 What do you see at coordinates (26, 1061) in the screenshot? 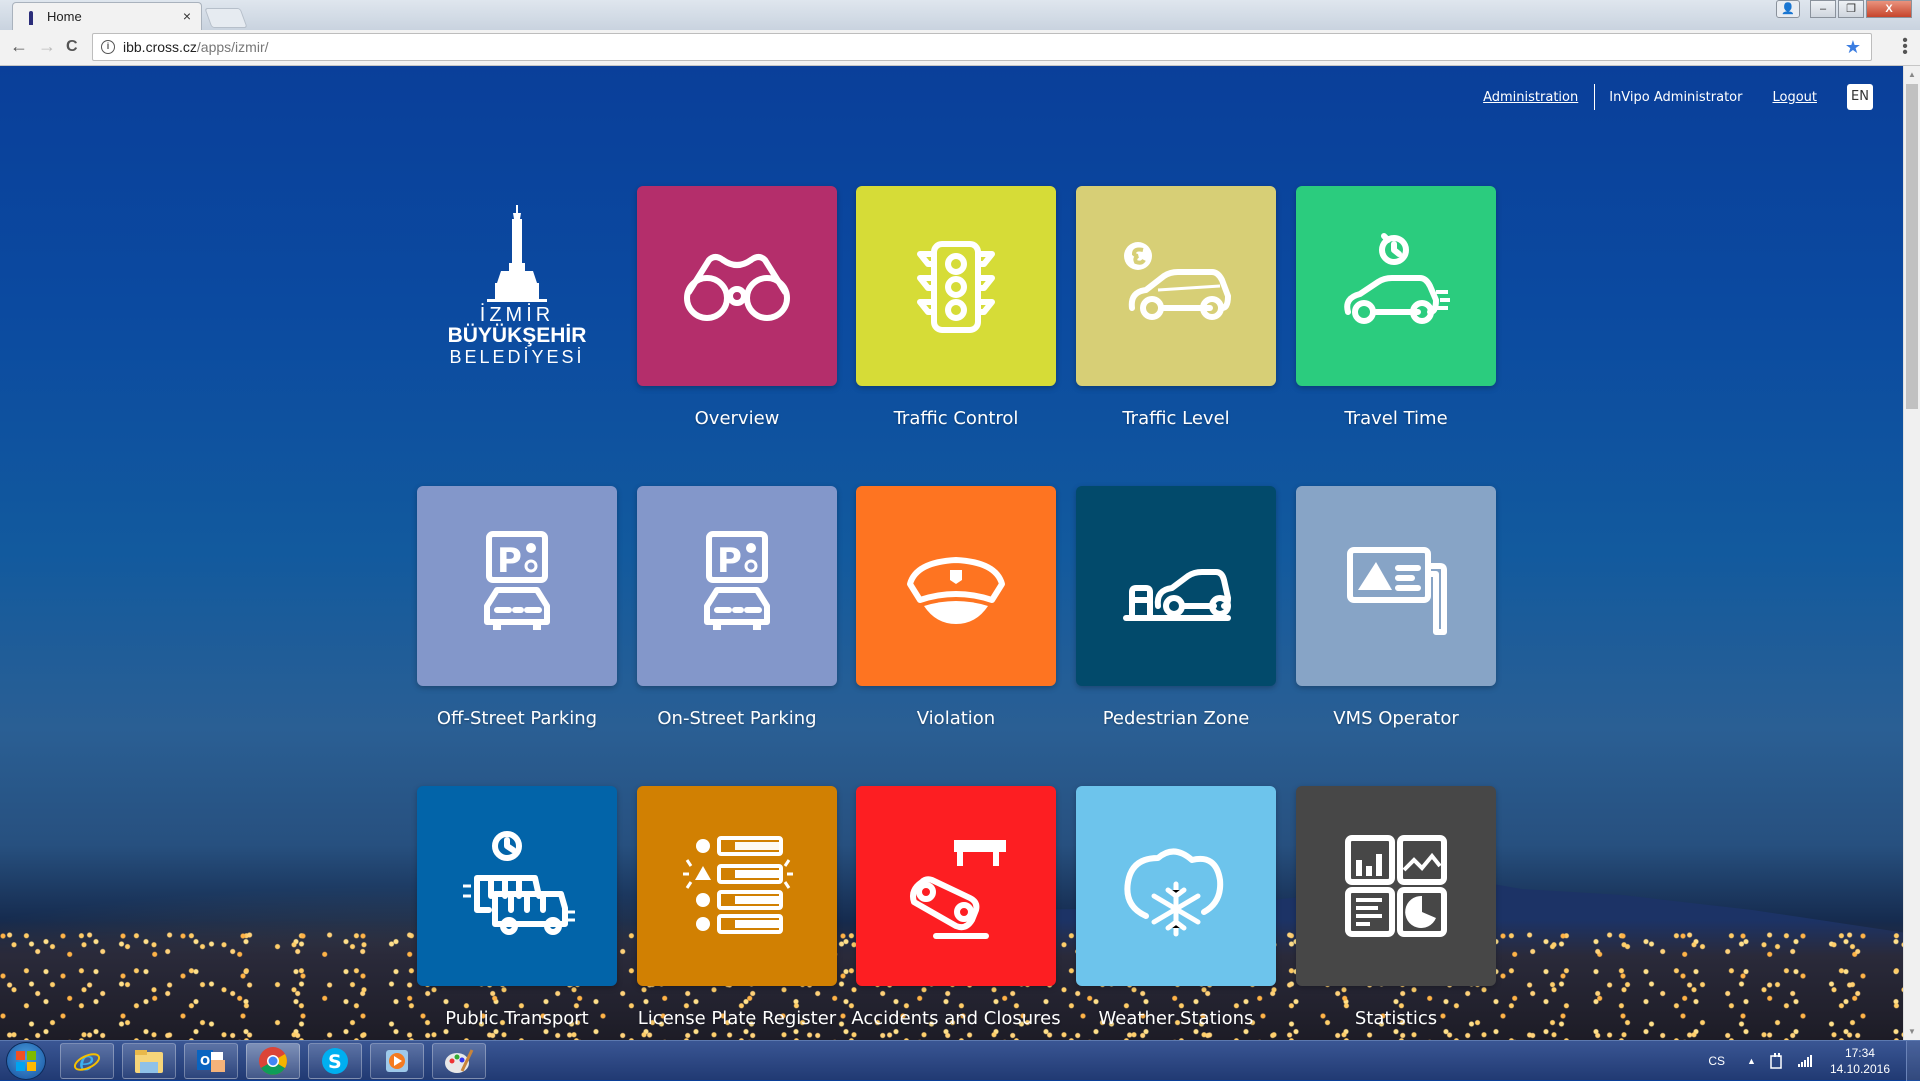
I see `start-button` at bounding box center [26, 1061].